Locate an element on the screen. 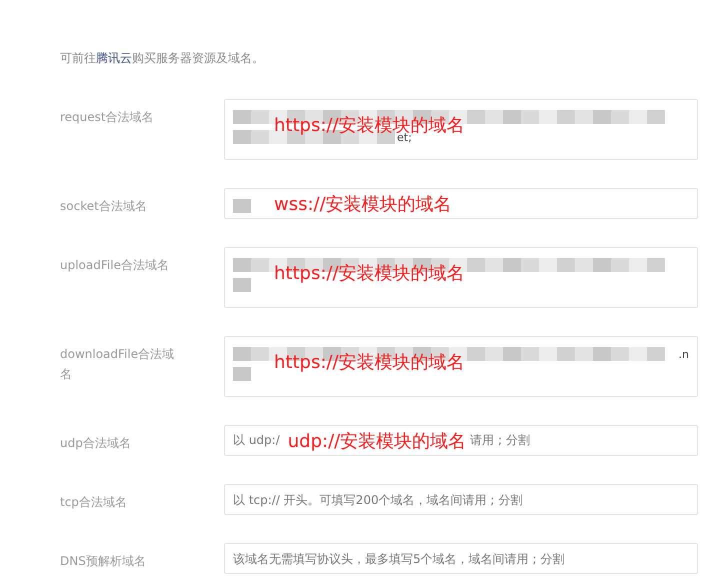 The height and width of the screenshot is (580, 709). partial-domain-text: .n is located at coordinates (683, 354).